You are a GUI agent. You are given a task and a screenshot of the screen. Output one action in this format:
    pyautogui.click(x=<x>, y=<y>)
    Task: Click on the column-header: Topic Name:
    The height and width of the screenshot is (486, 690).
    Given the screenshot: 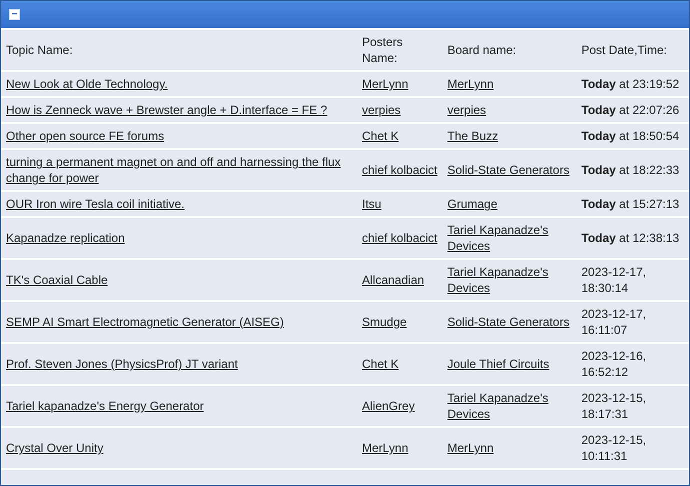 What is the action you would take?
    pyautogui.click(x=39, y=50)
    